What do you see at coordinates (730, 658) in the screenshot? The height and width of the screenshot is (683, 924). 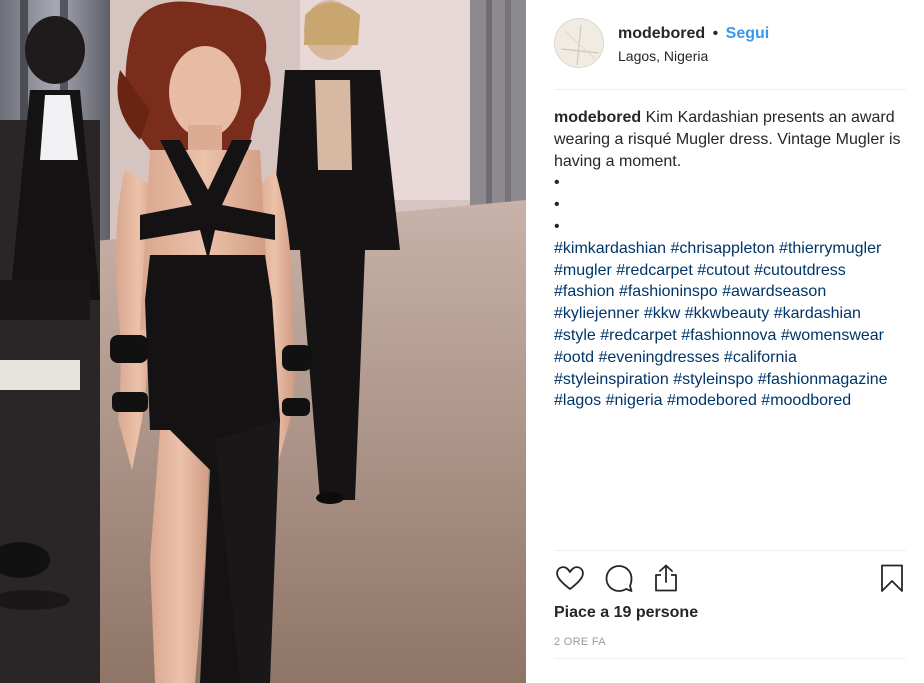 I see `footer-divider` at bounding box center [730, 658].